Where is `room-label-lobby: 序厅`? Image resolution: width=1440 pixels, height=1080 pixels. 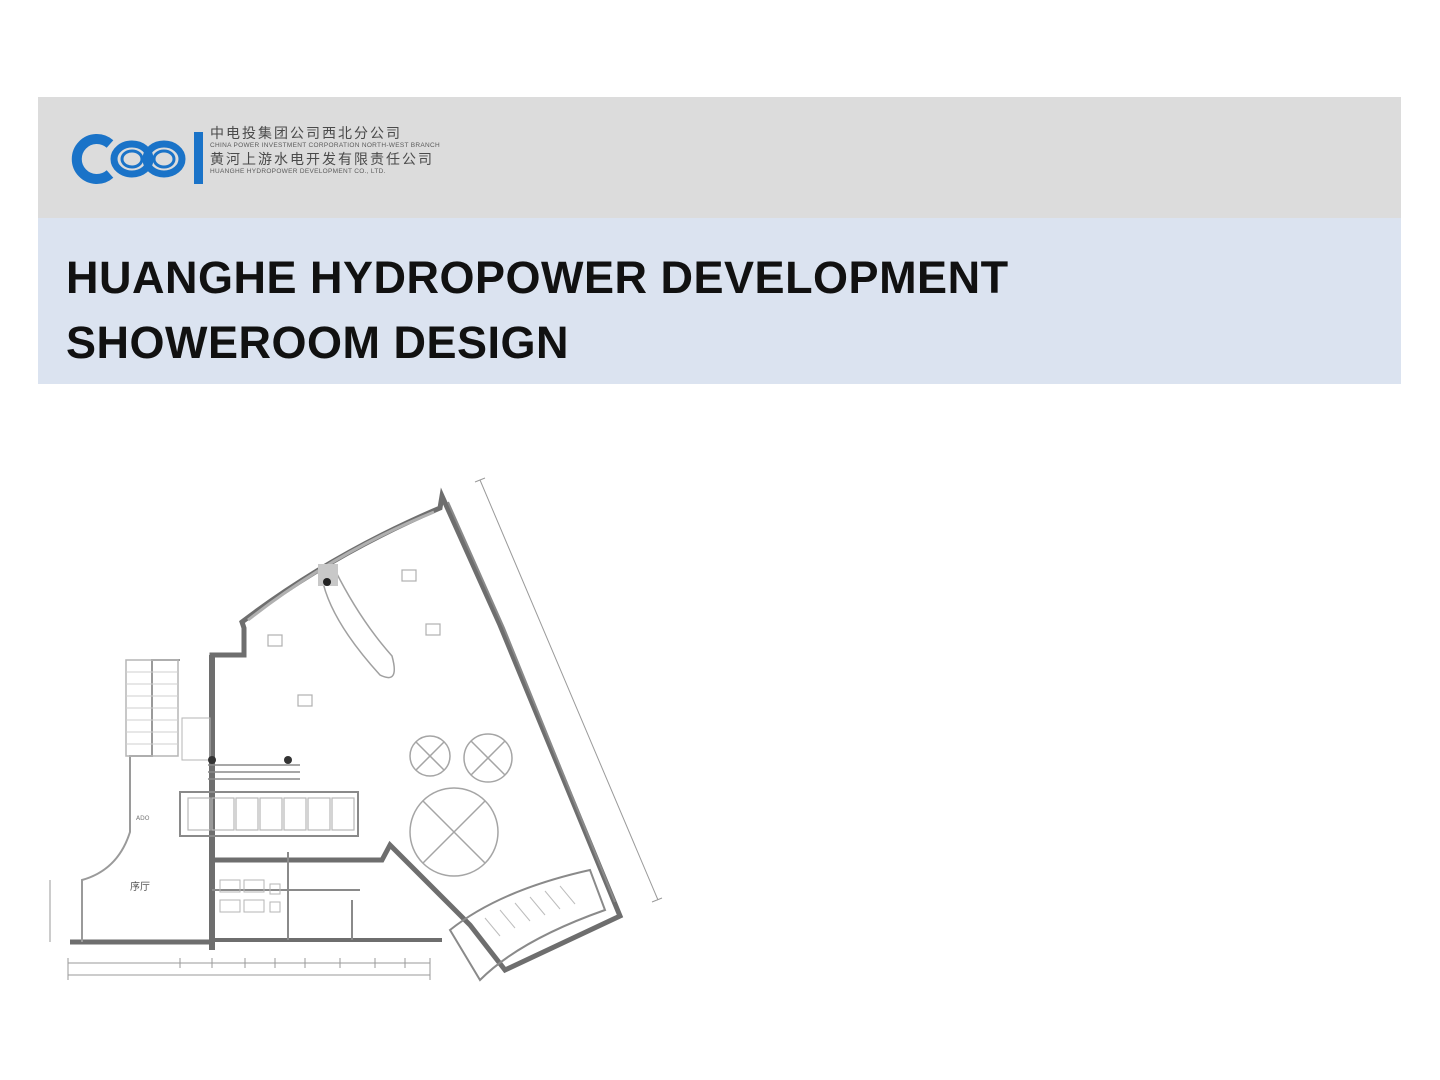
room-label-lobby: 序厅 is located at coordinates (140, 886).